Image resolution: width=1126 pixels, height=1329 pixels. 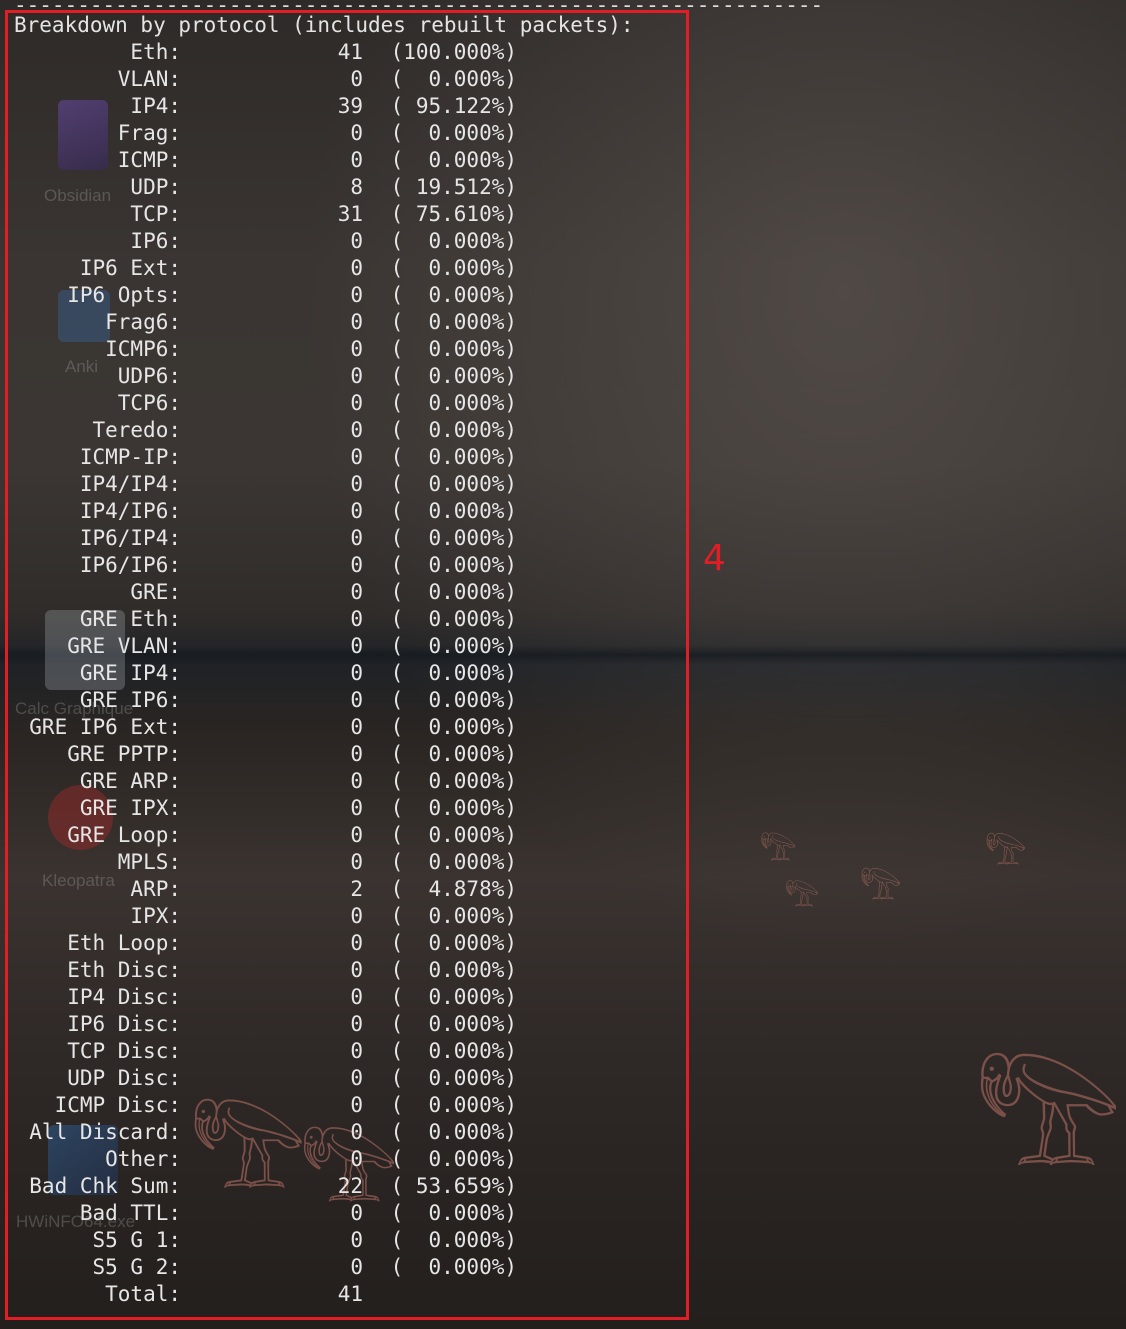 What do you see at coordinates (714, 558) in the screenshot?
I see `annotation-number-label: 4` at bounding box center [714, 558].